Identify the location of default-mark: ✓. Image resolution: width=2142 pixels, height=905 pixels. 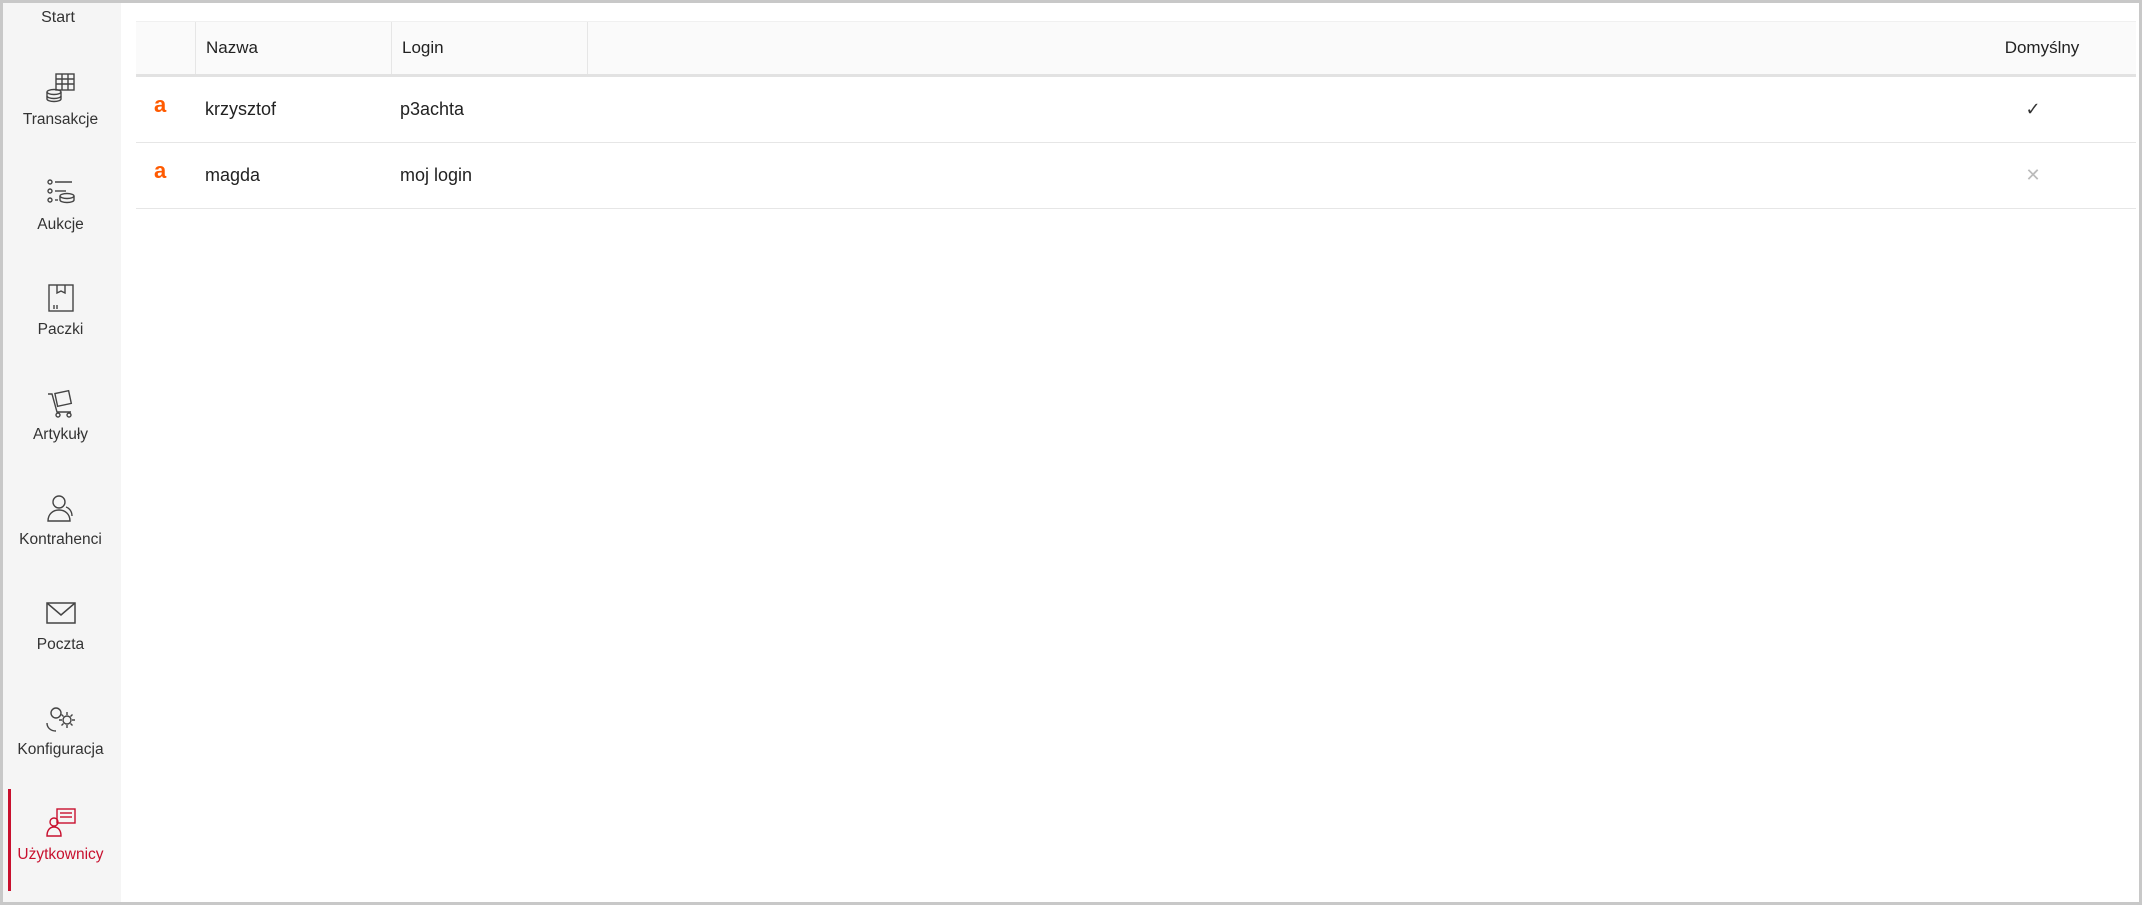
(2033, 109).